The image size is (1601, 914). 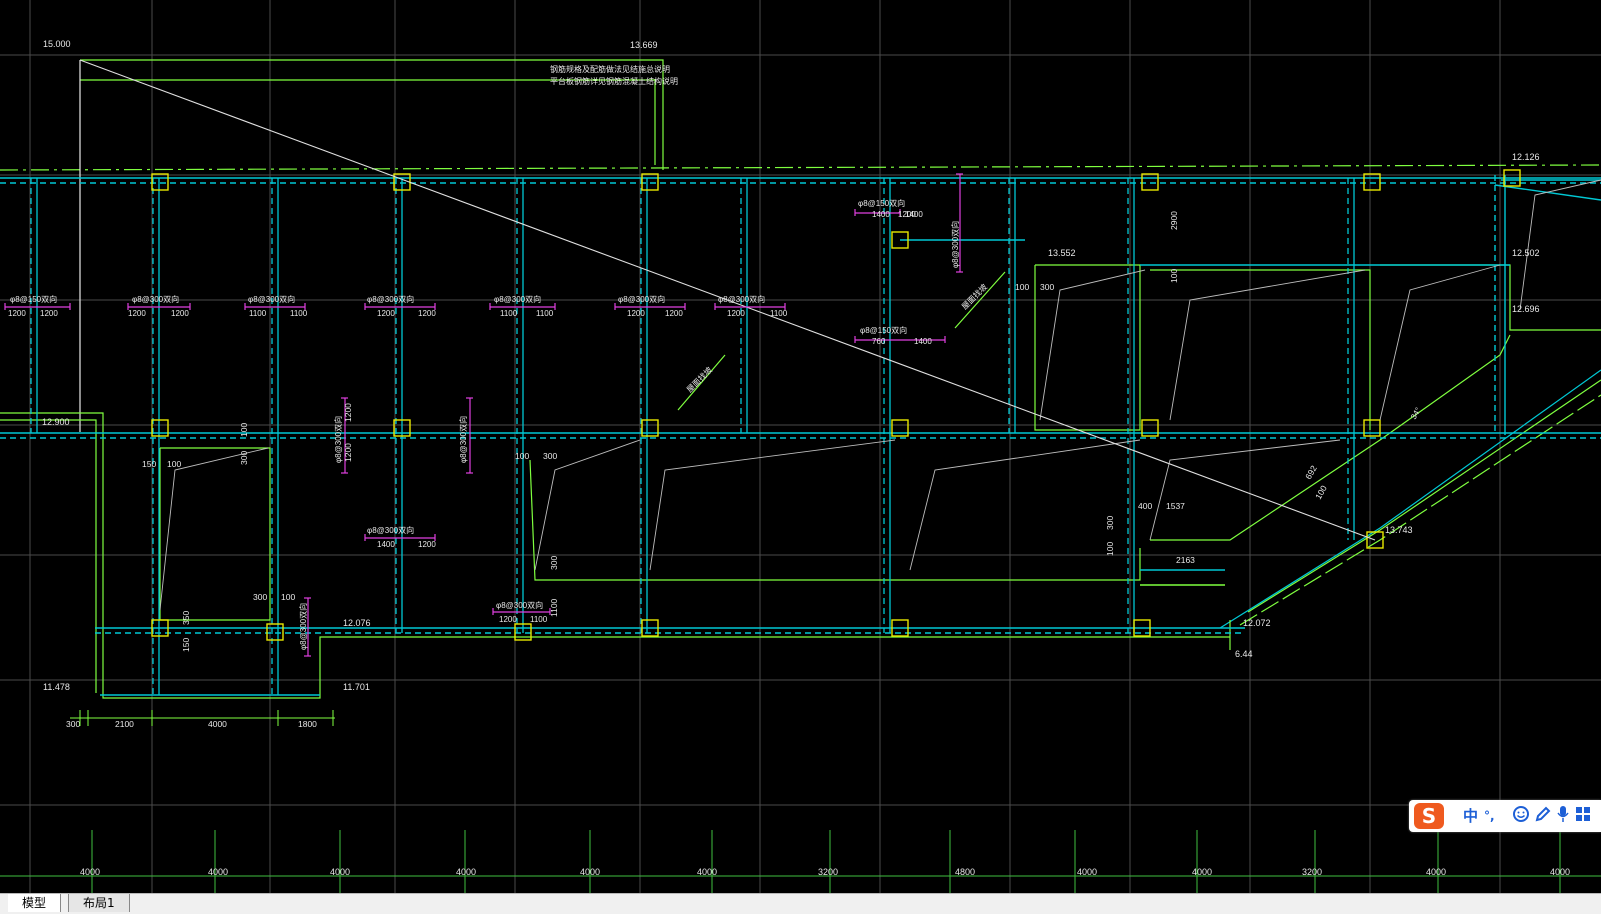 What do you see at coordinates (1175, 506) in the screenshot?
I see `dim-label: 1537` at bounding box center [1175, 506].